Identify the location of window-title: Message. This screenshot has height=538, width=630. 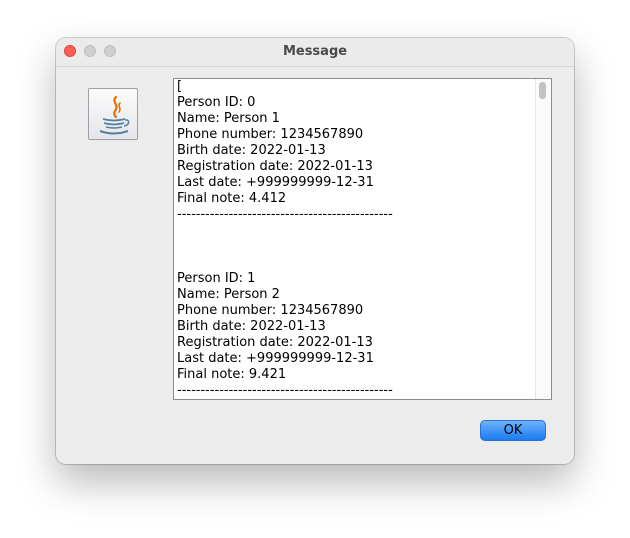
(315, 51).